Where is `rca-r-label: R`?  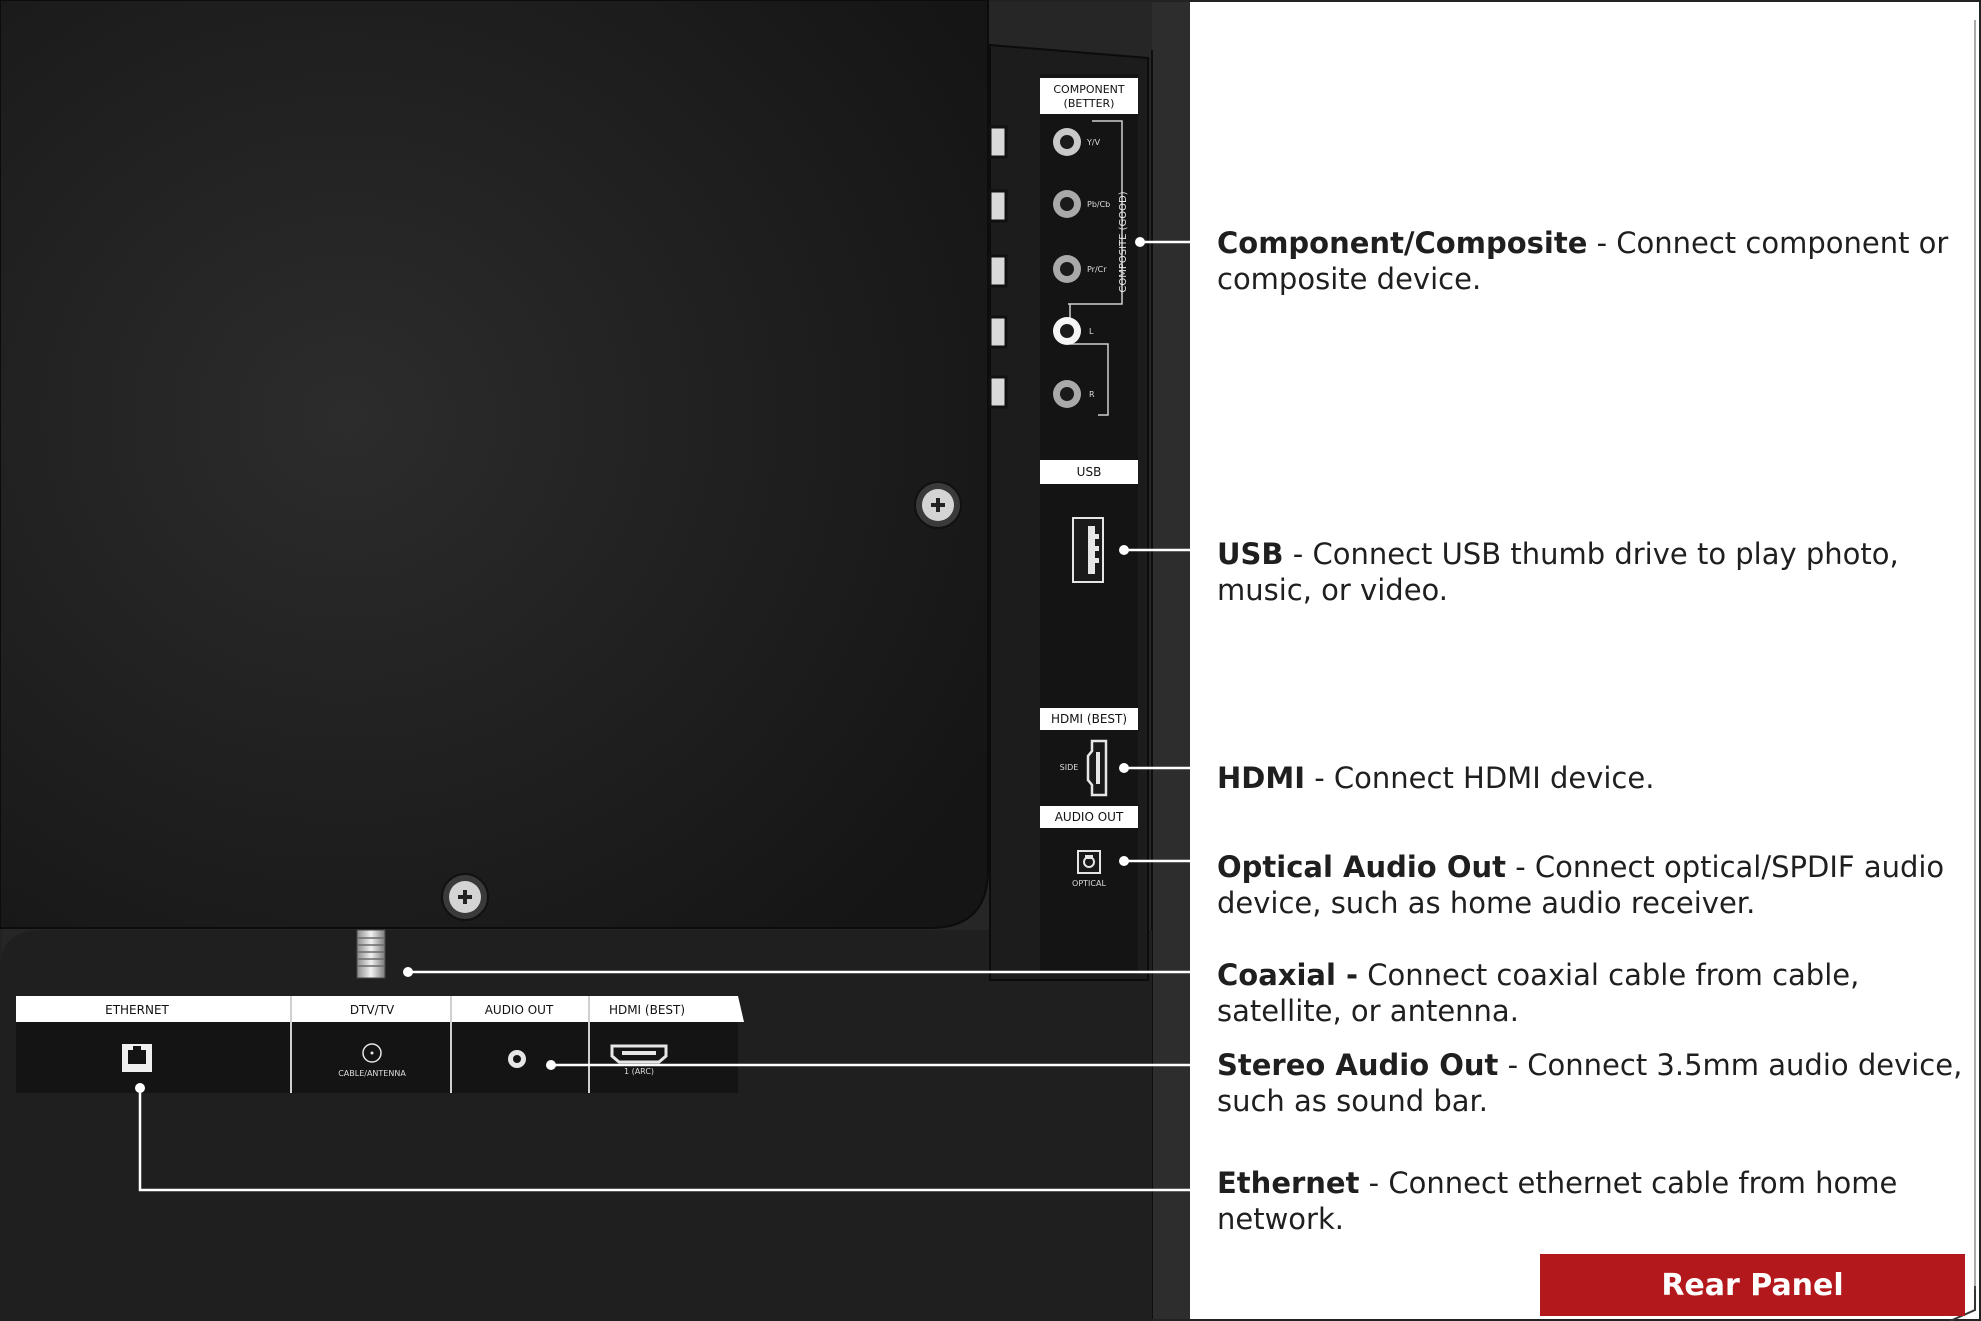
rca-r-label: R is located at coordinates (1092, 394).